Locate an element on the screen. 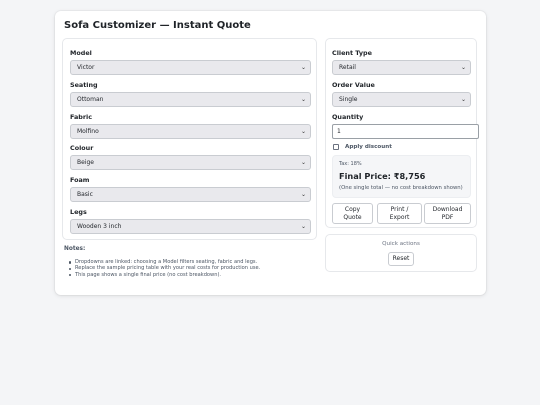 This screenshot has width=540, height=405. seating-select-value: Ottoman is located at coordinates (90, 99).